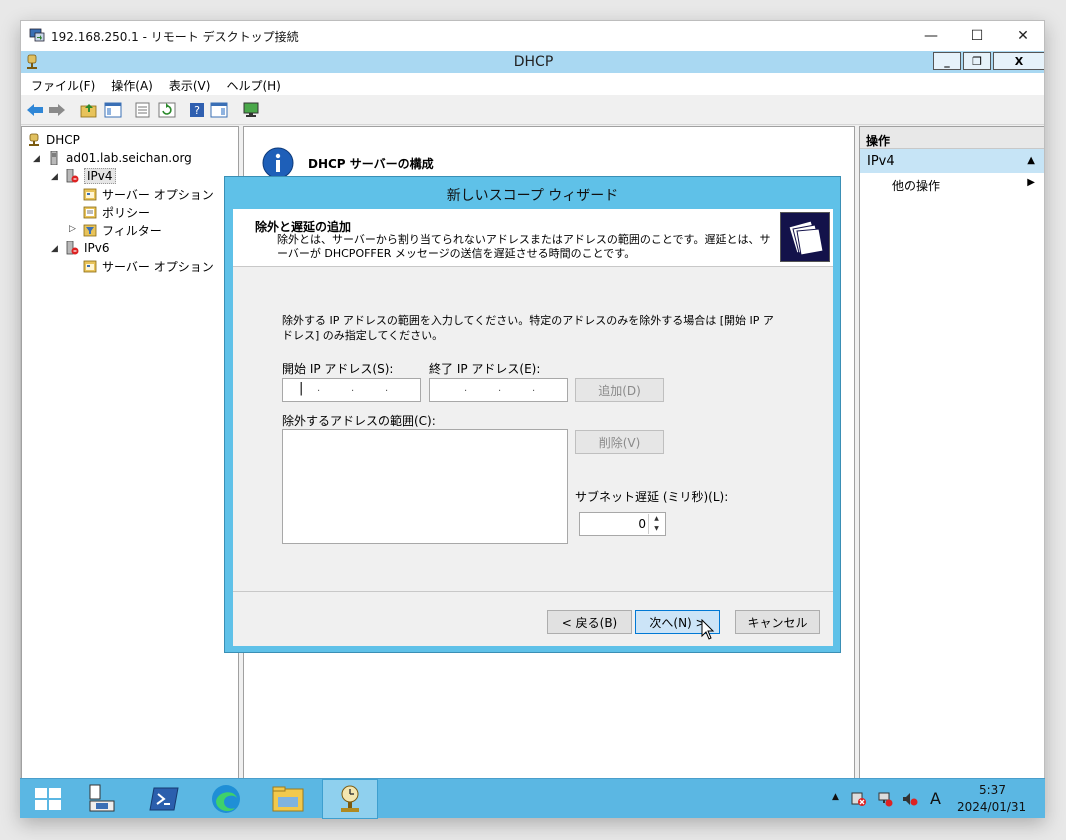  I want to click on start-ip-input: | . . ., so click(351, 390).